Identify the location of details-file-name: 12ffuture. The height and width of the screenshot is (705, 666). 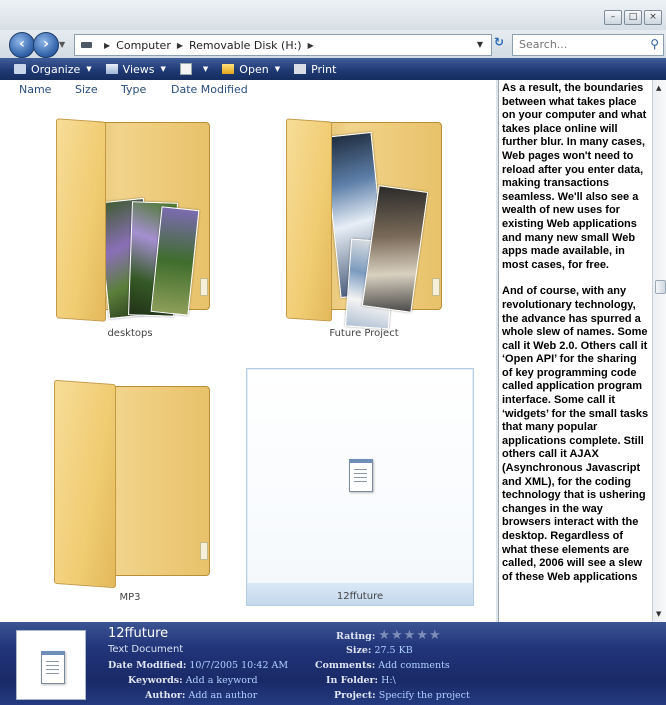
(138, 633).